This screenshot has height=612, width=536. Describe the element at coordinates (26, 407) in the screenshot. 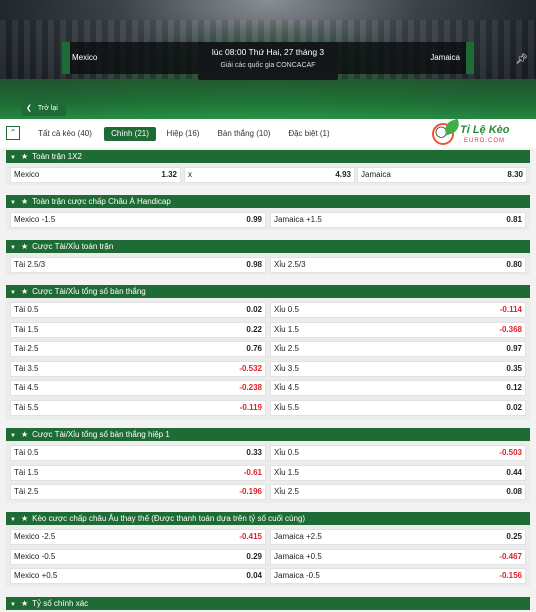

I see `odds-label: Tài 5.5` at that location.